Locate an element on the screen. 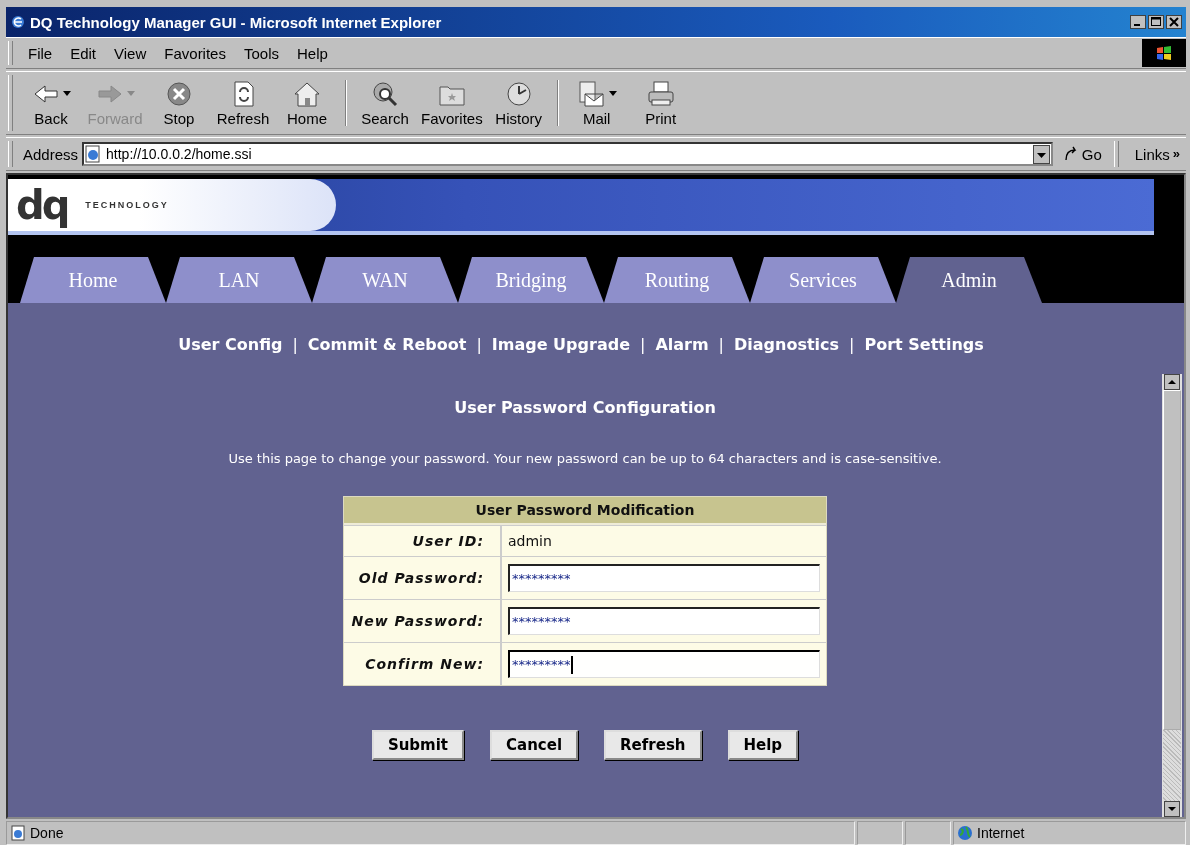 The height and width of the screenshot is (845, 1190). go-arrow-icon is located at coordinates (1070, 154).